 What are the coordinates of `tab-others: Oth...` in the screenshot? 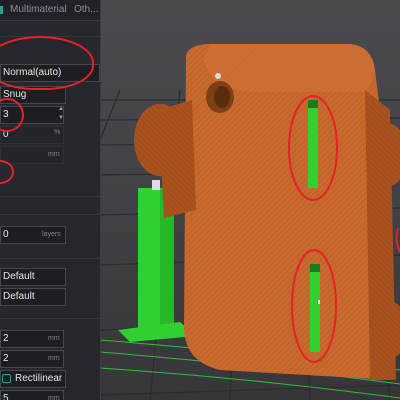 It's located at (86, 9).